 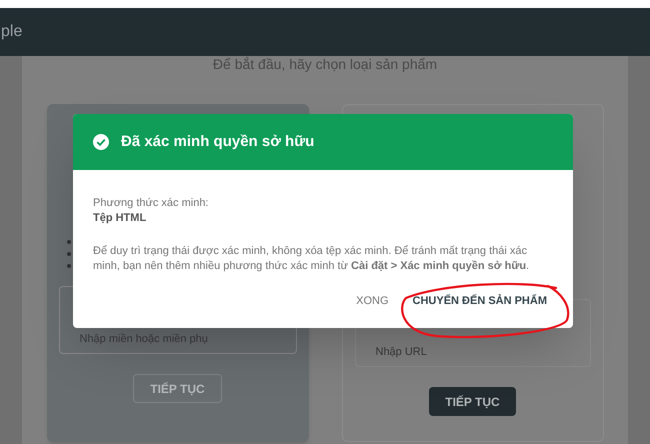 What do you see at coordinates (101, 142) in the screenshot?
I see `check-circle-icon` at bounding box center [101, 142].